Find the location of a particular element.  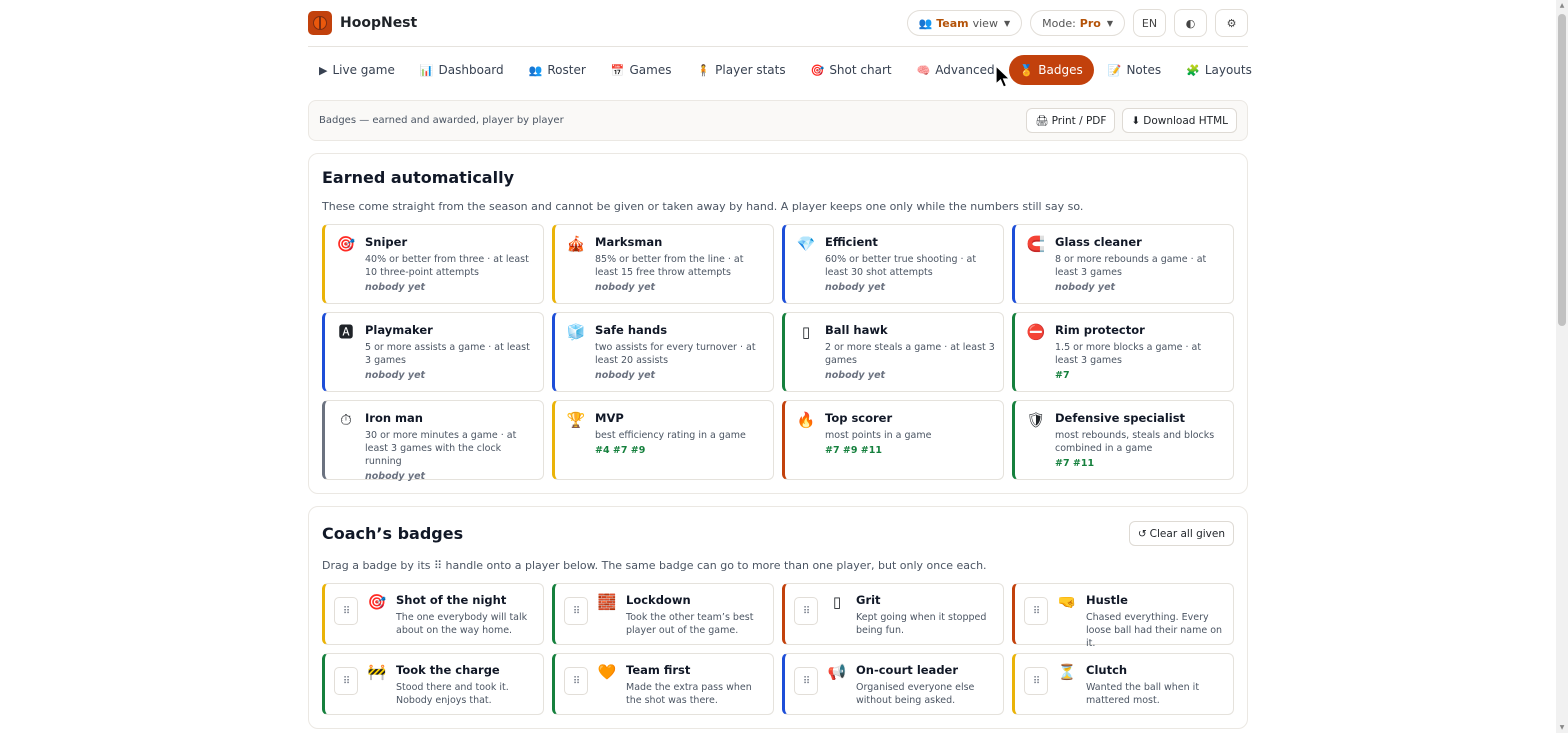

tab-icon: 🧩 is located at coordinates (1193, 70).